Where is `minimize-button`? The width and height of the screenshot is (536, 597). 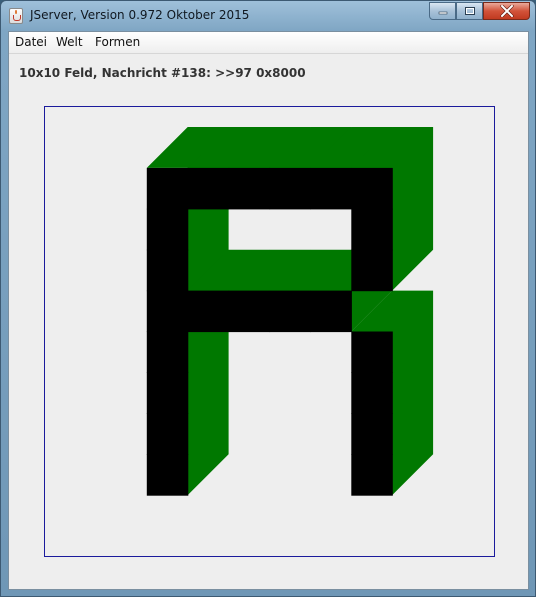
minimize-button is located at coordinates (442, 11).